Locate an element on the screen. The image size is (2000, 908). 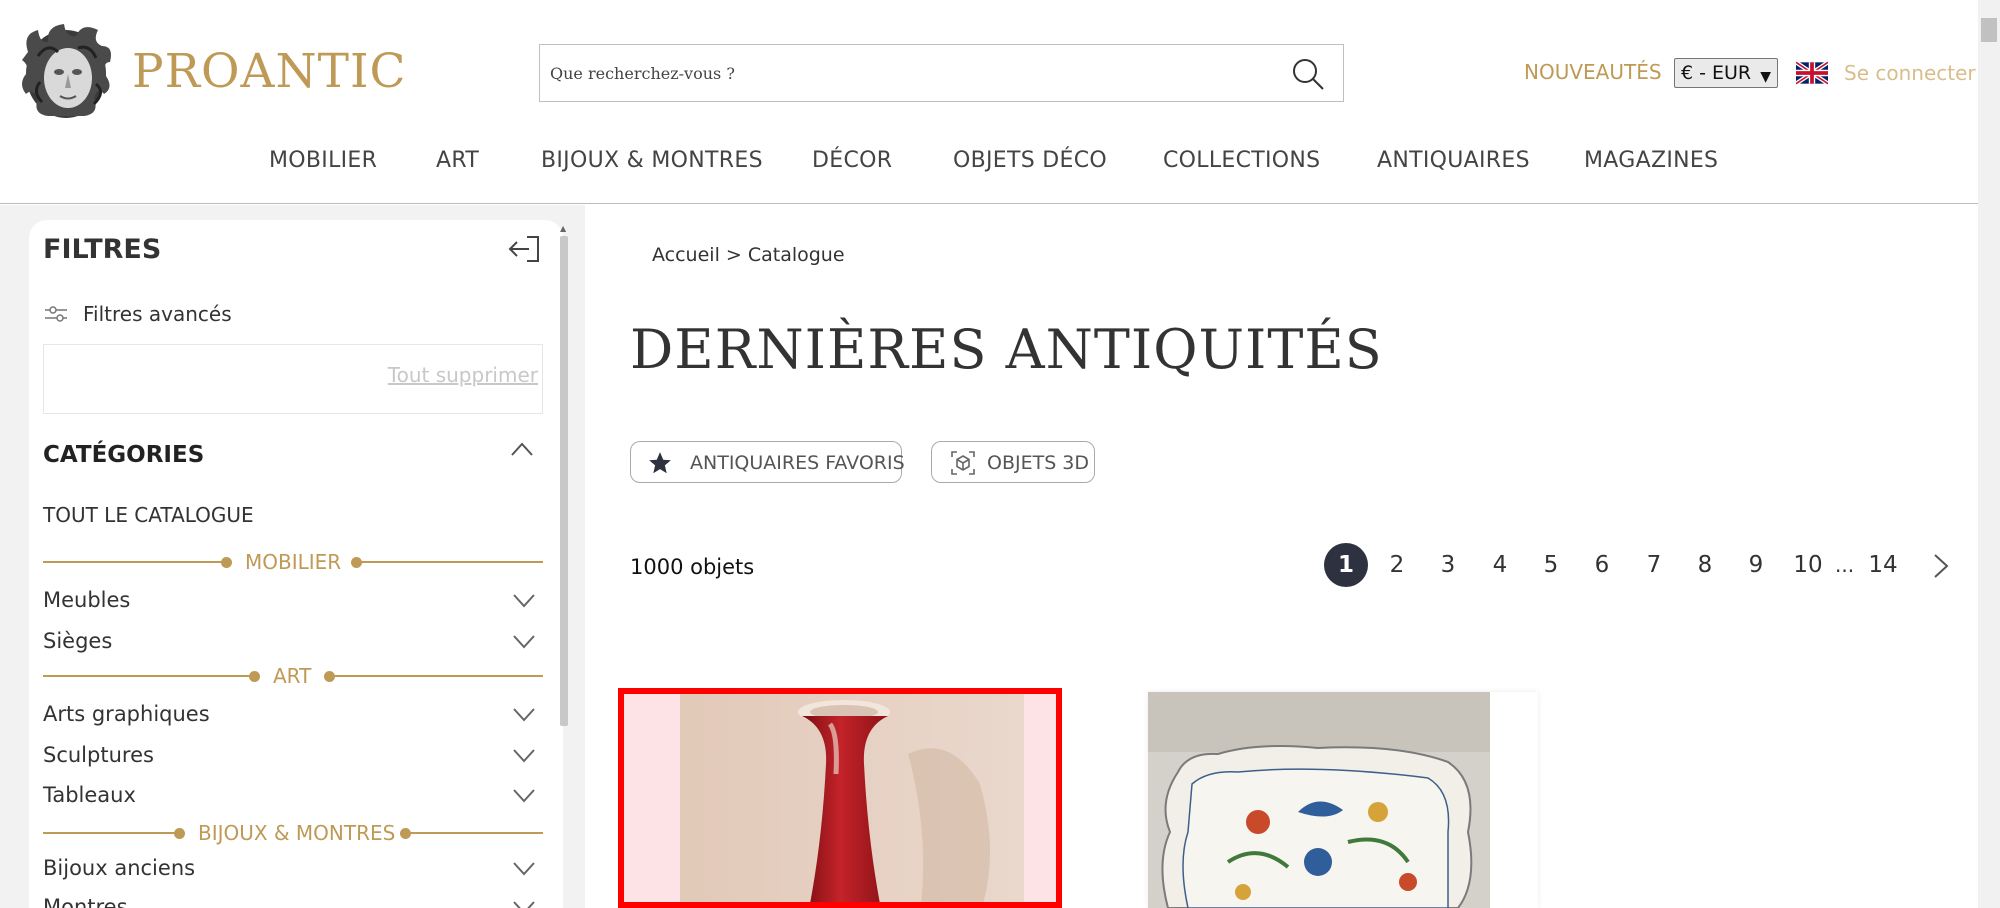
clear-all-link: Tout supprimer is located at coordinates (463, 375).